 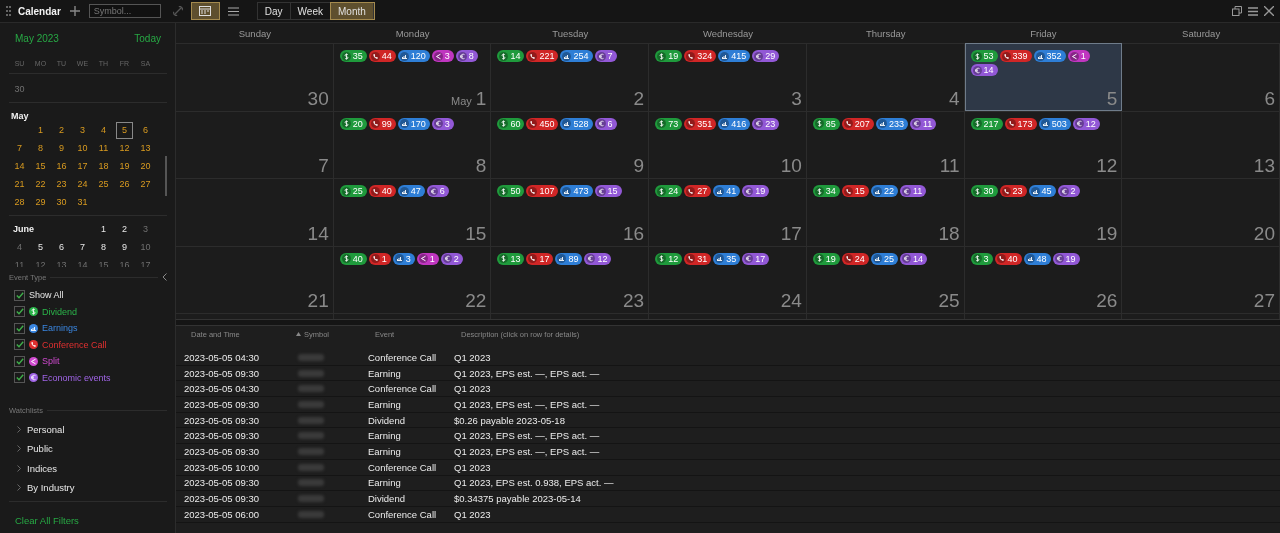 What do you see at coordinates (511, 258) in the screenshot?
I see `event-count-badge: 13` at bounding box center [511, 258].